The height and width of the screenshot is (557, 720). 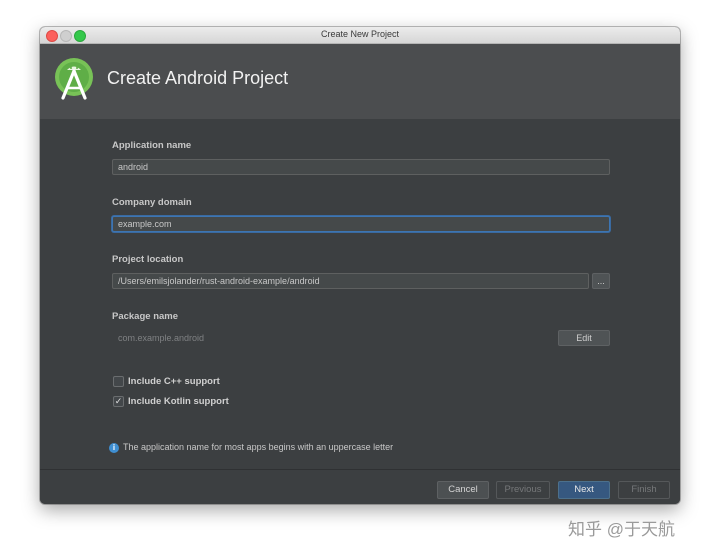 I want to click on title-bar: Create New Project, so click(x=360, y=35).